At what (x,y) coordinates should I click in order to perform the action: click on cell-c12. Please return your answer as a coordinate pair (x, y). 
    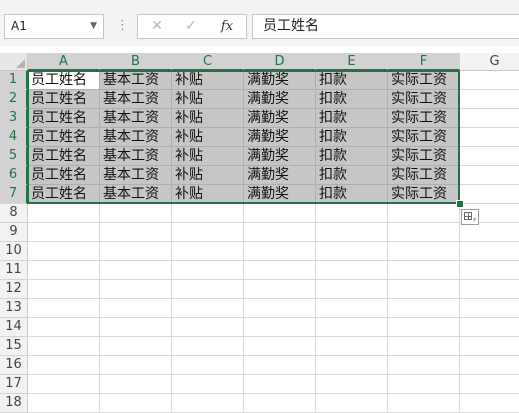
    Looking at the image, I should click on (208, 289).